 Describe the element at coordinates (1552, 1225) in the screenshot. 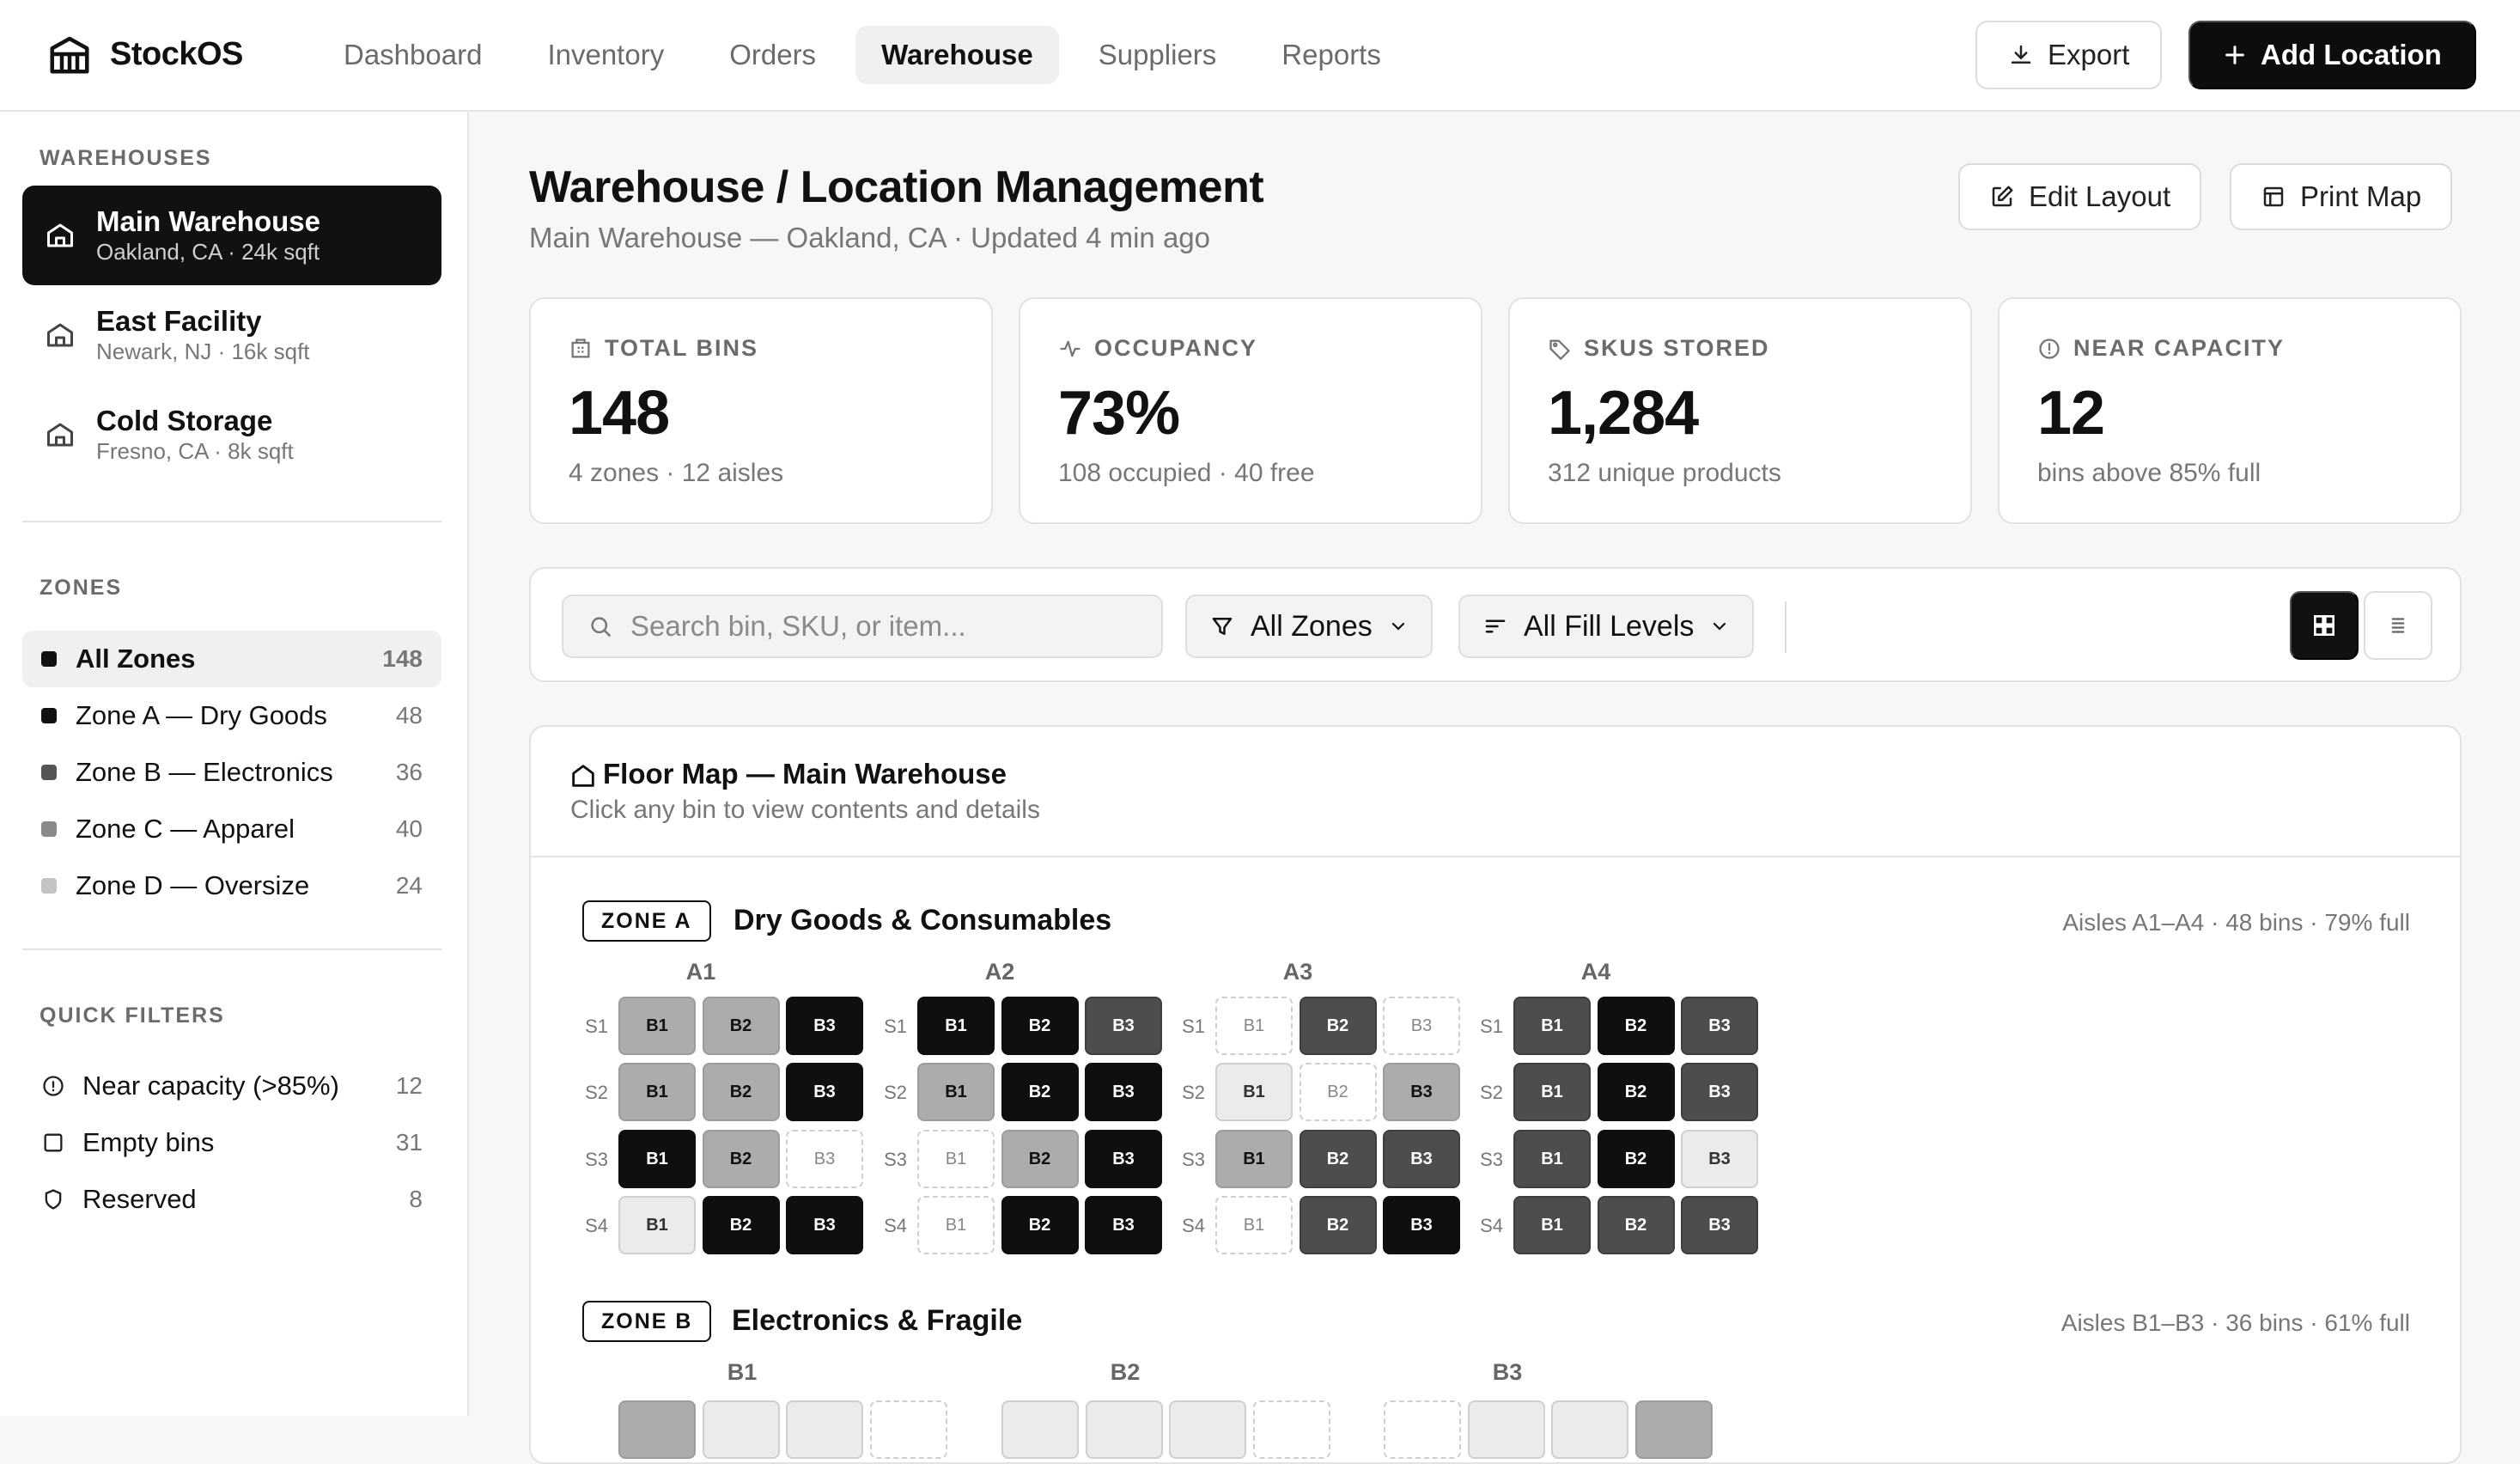

I see `bin-A4-S4-B1: B1` at that location.